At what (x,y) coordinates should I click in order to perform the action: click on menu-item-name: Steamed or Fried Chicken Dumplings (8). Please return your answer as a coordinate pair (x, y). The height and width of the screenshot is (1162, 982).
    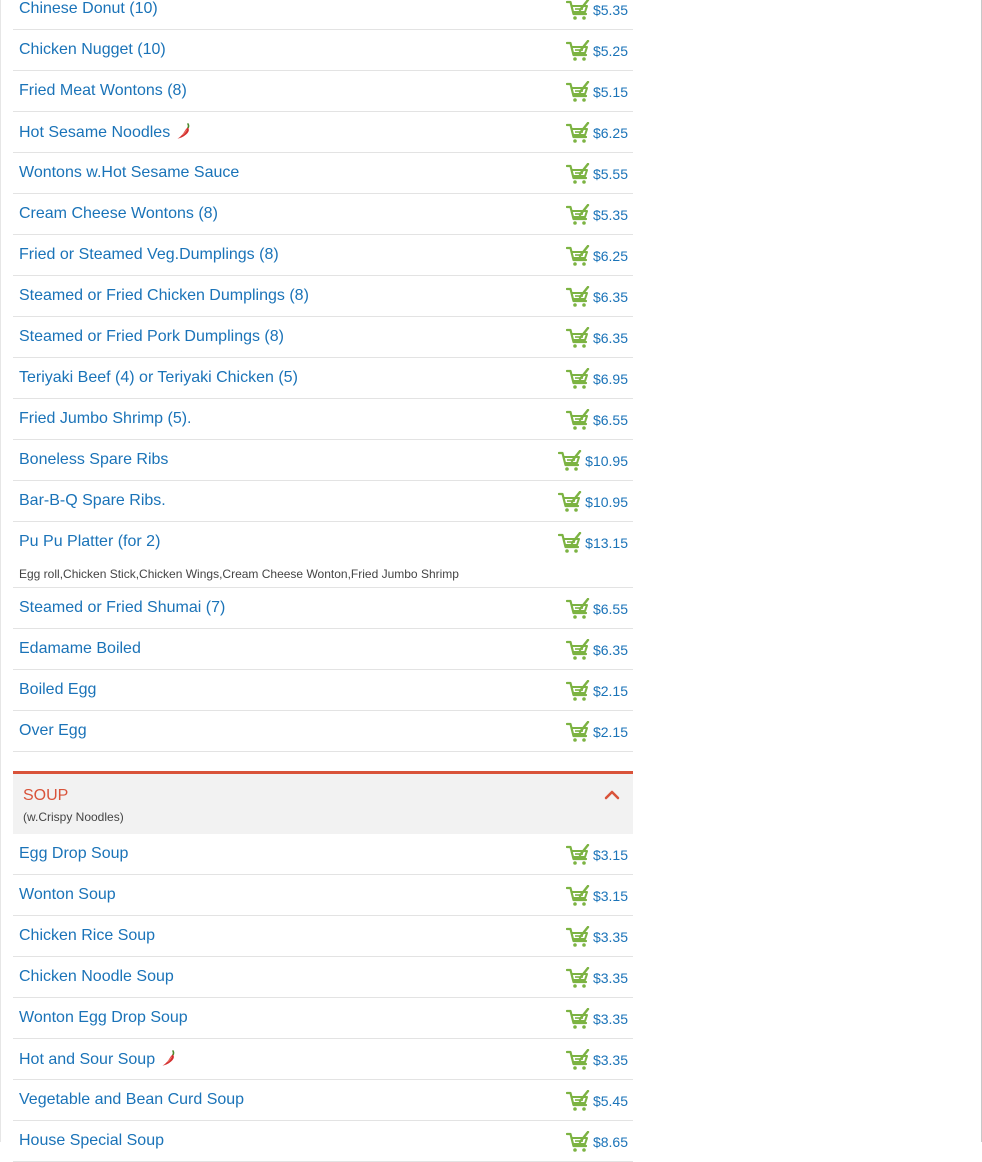
    Looking at the image, I should click on (164, 296).